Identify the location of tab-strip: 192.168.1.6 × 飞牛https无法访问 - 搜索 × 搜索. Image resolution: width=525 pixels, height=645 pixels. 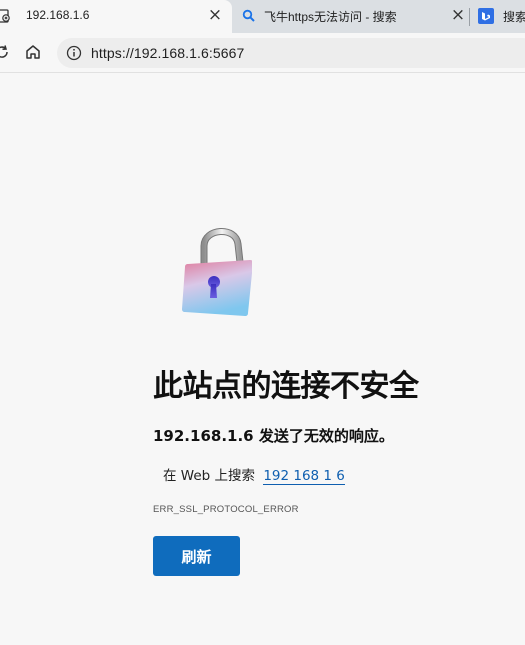
(262, 16).